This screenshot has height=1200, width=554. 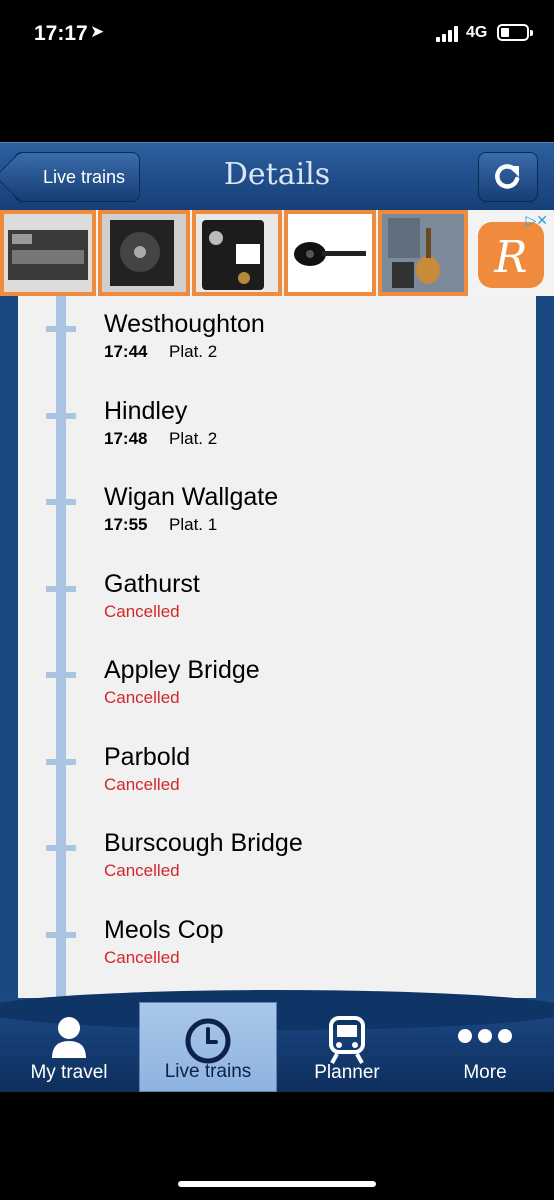 I want to click on ad-product-turntable, so click(x=144, y=253).